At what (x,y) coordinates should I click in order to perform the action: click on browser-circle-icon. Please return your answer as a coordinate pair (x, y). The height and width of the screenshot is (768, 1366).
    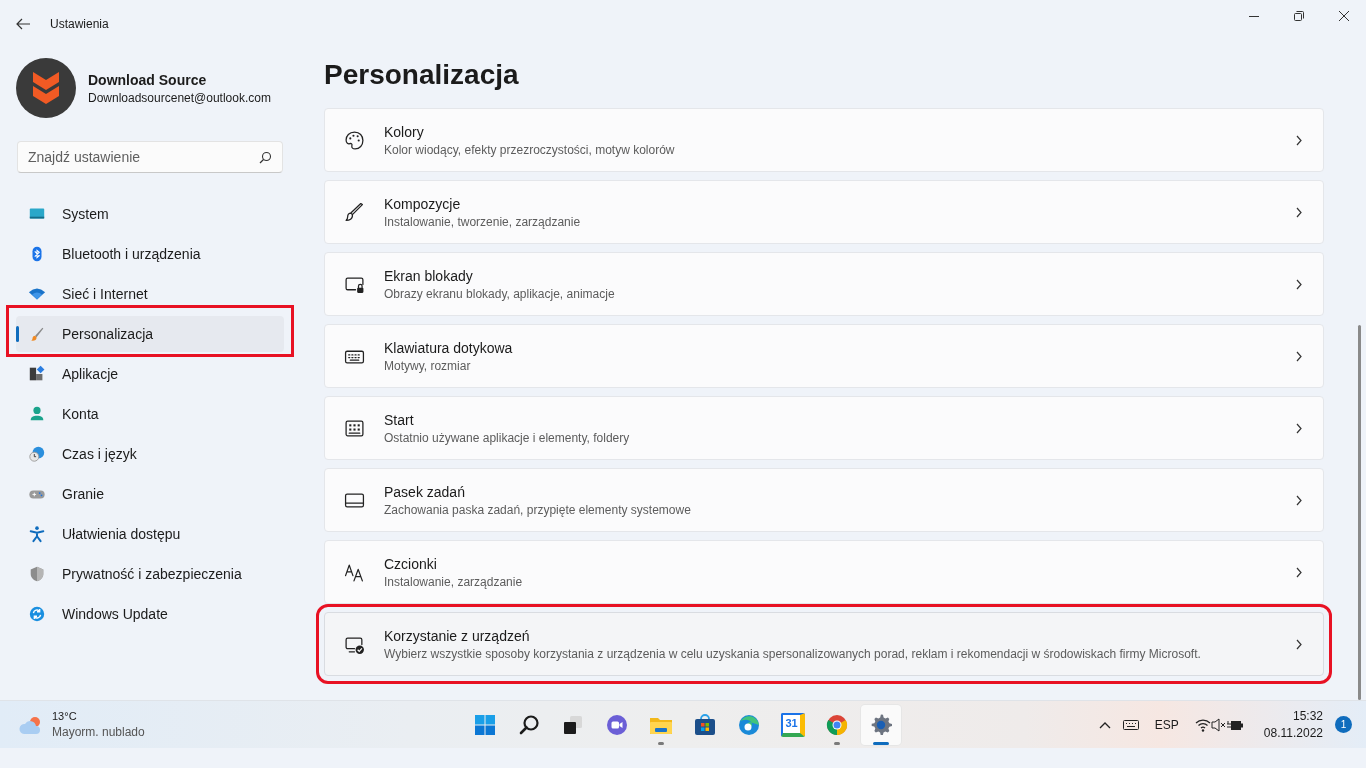
    Looking at the image, I should click on (837, 724).